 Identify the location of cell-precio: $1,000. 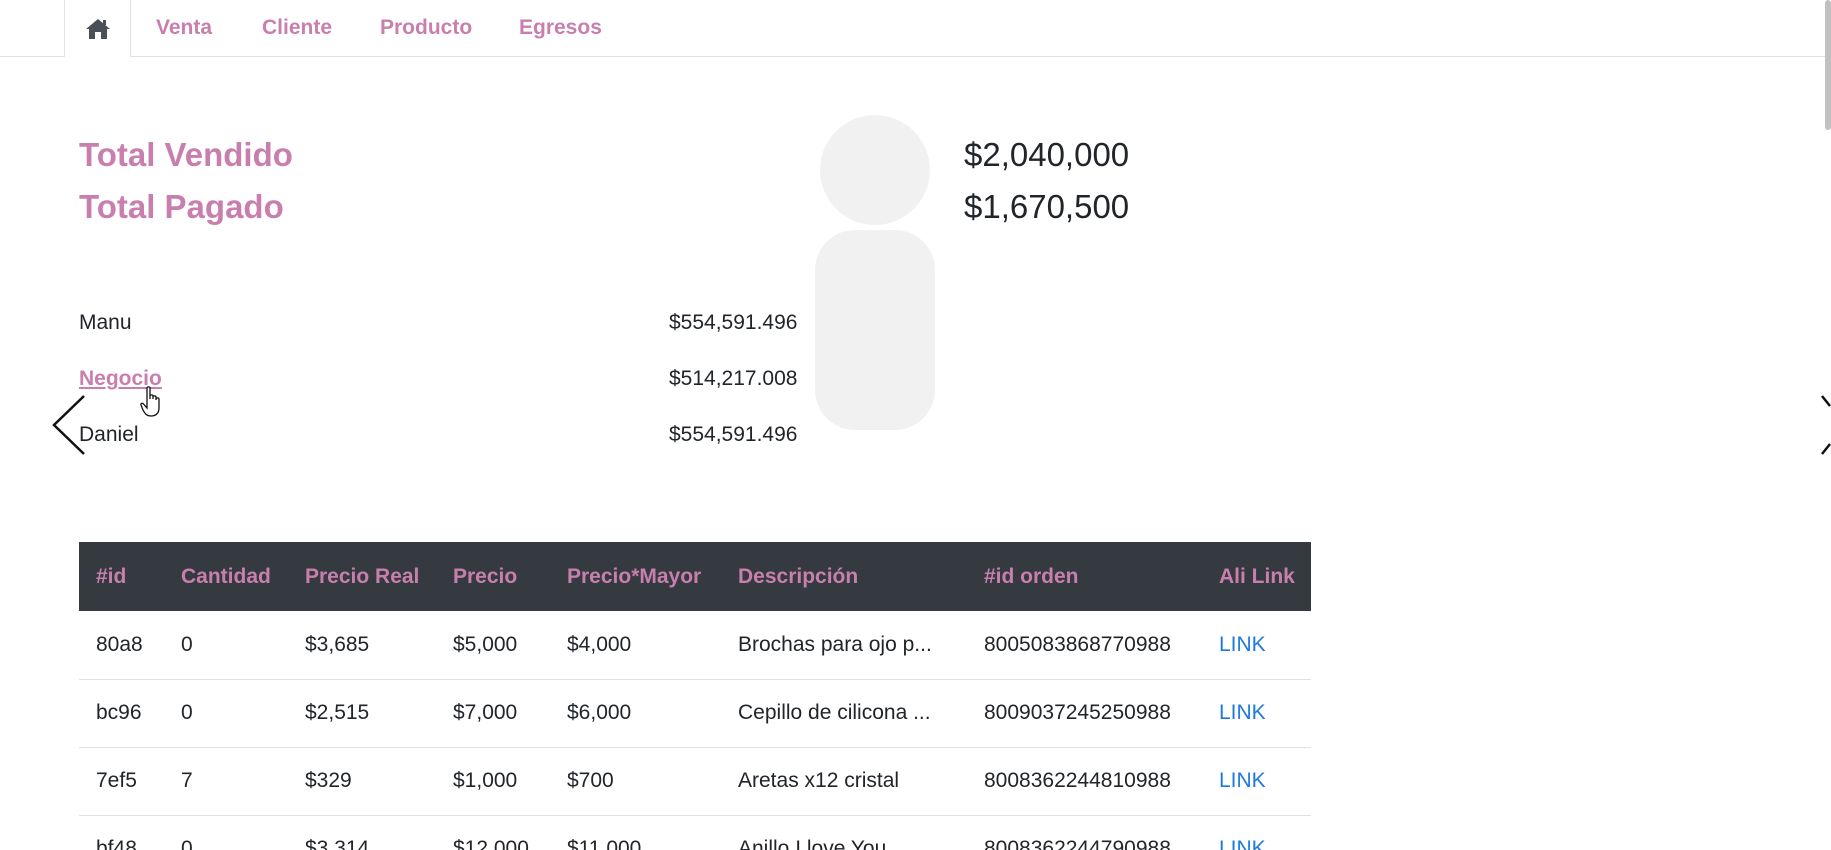
(485, 780).